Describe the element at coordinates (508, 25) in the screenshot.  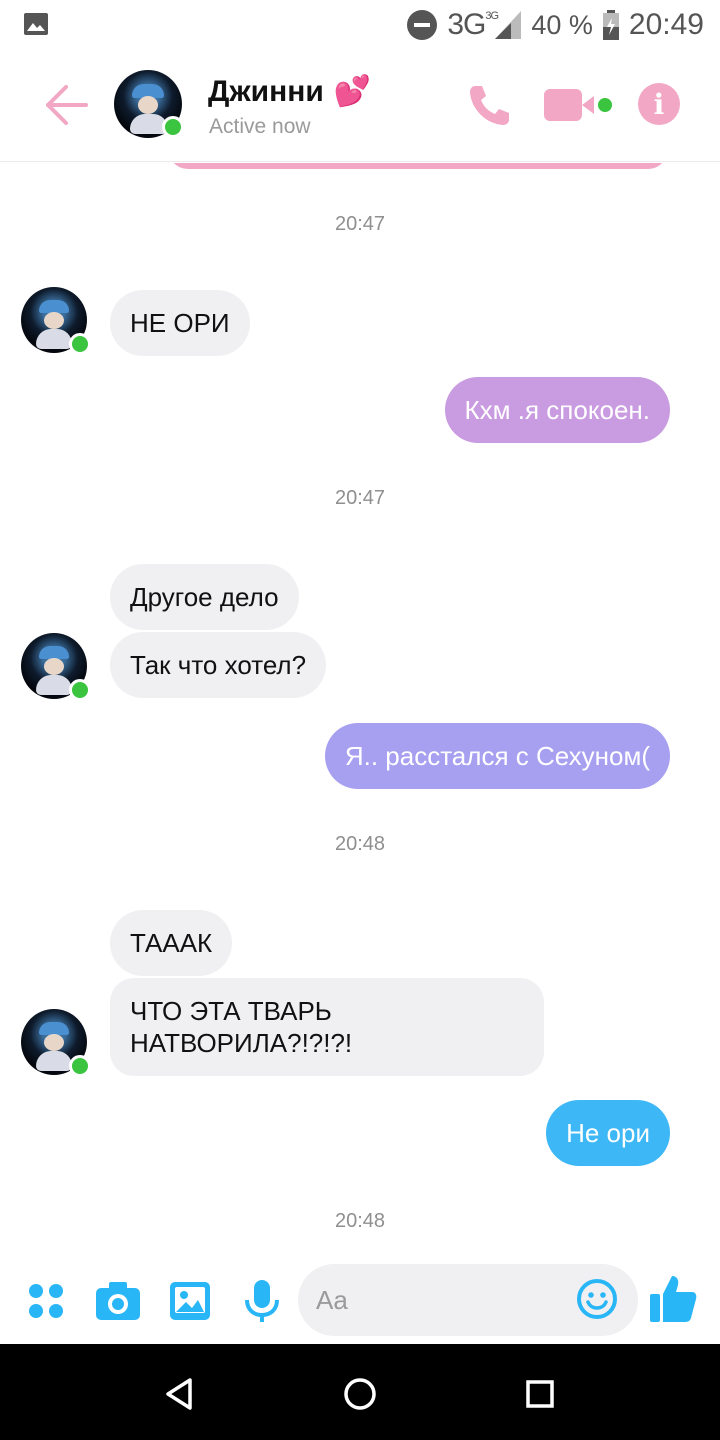
I see `signal-icon` at that location.